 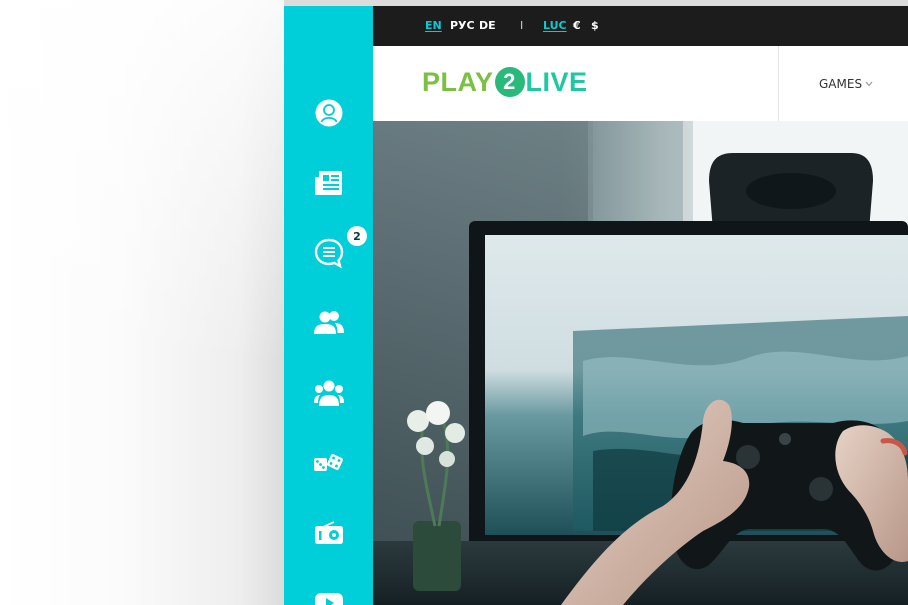 I want to click on radio-icon, so click(x=328, y=532).